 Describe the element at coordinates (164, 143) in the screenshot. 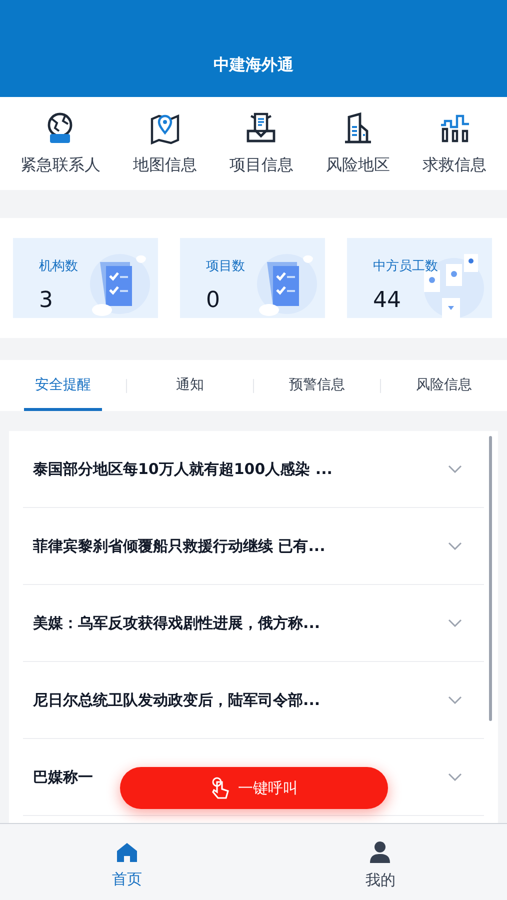

I see `shortcut-button: 地图信息` at that location.